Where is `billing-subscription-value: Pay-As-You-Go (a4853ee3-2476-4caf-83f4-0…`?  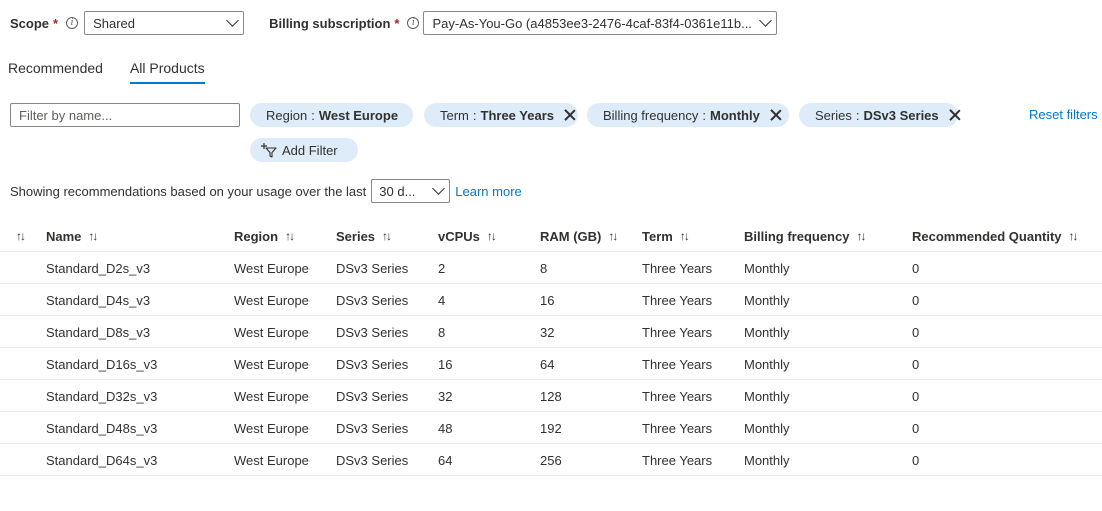 billing-subscription-value: Pay-As-You-Go (a4853ee3-2476-4caf-83f4-0… is located at coordinates (592, 23).